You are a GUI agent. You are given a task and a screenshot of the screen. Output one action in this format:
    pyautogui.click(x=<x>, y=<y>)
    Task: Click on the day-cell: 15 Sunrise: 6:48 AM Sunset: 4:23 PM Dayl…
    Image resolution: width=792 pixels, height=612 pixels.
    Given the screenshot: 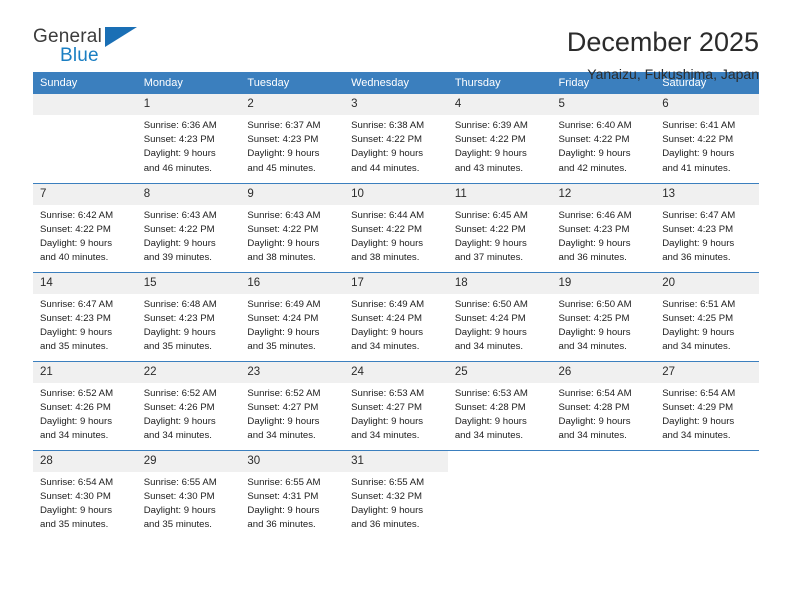 What is the action you would take?
    pyautogui.click(x=188, y=316)
    